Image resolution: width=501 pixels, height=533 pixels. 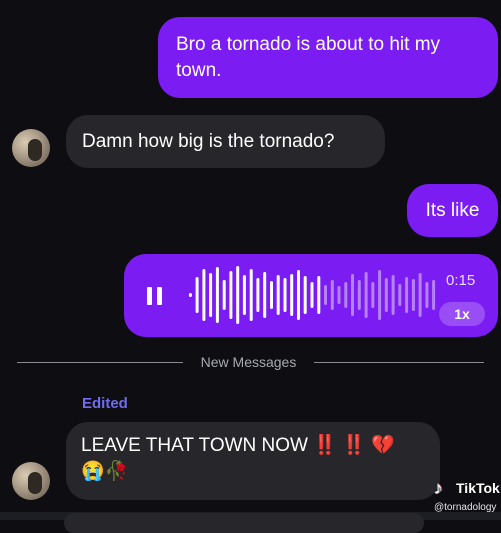 What do you see at coordinates (155, 296) in the screenshot?
I see `pause-icon` at bounding box center [155, 296].